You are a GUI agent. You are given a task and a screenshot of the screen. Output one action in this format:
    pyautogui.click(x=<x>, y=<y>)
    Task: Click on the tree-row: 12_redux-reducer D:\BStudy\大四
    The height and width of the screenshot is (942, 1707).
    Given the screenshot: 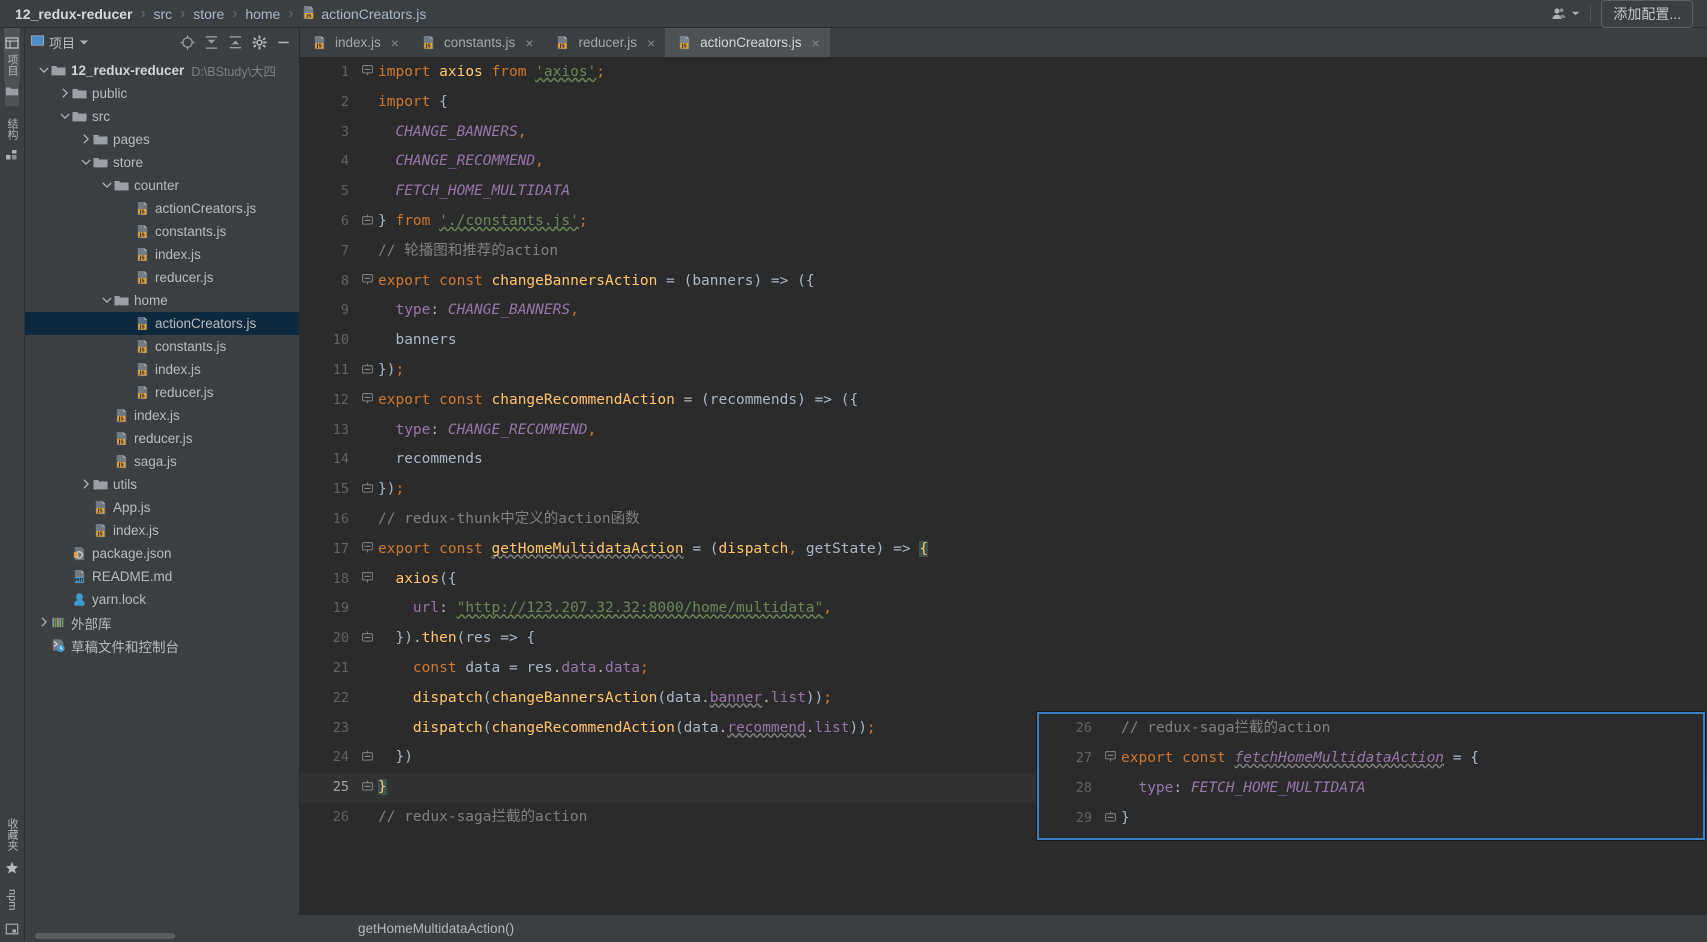 What is the action you would take?
    pyautogui.click(x=162, y=70)
    